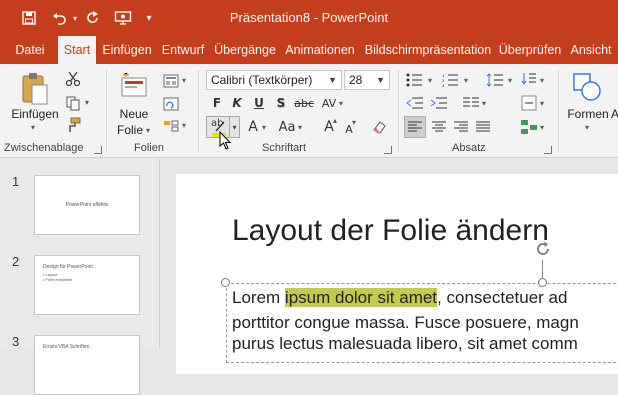 The width and height of the screenshot is (618, 395). I want to click on columns-icon, so click(471, 103).